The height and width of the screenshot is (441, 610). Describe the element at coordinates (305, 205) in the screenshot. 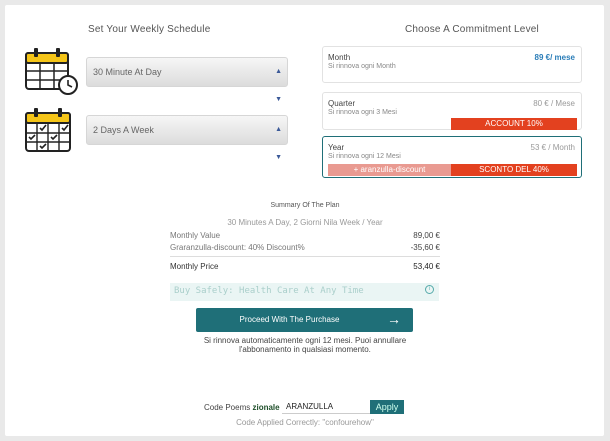

I see `summary-title: Summary Of The Plan` at that location.